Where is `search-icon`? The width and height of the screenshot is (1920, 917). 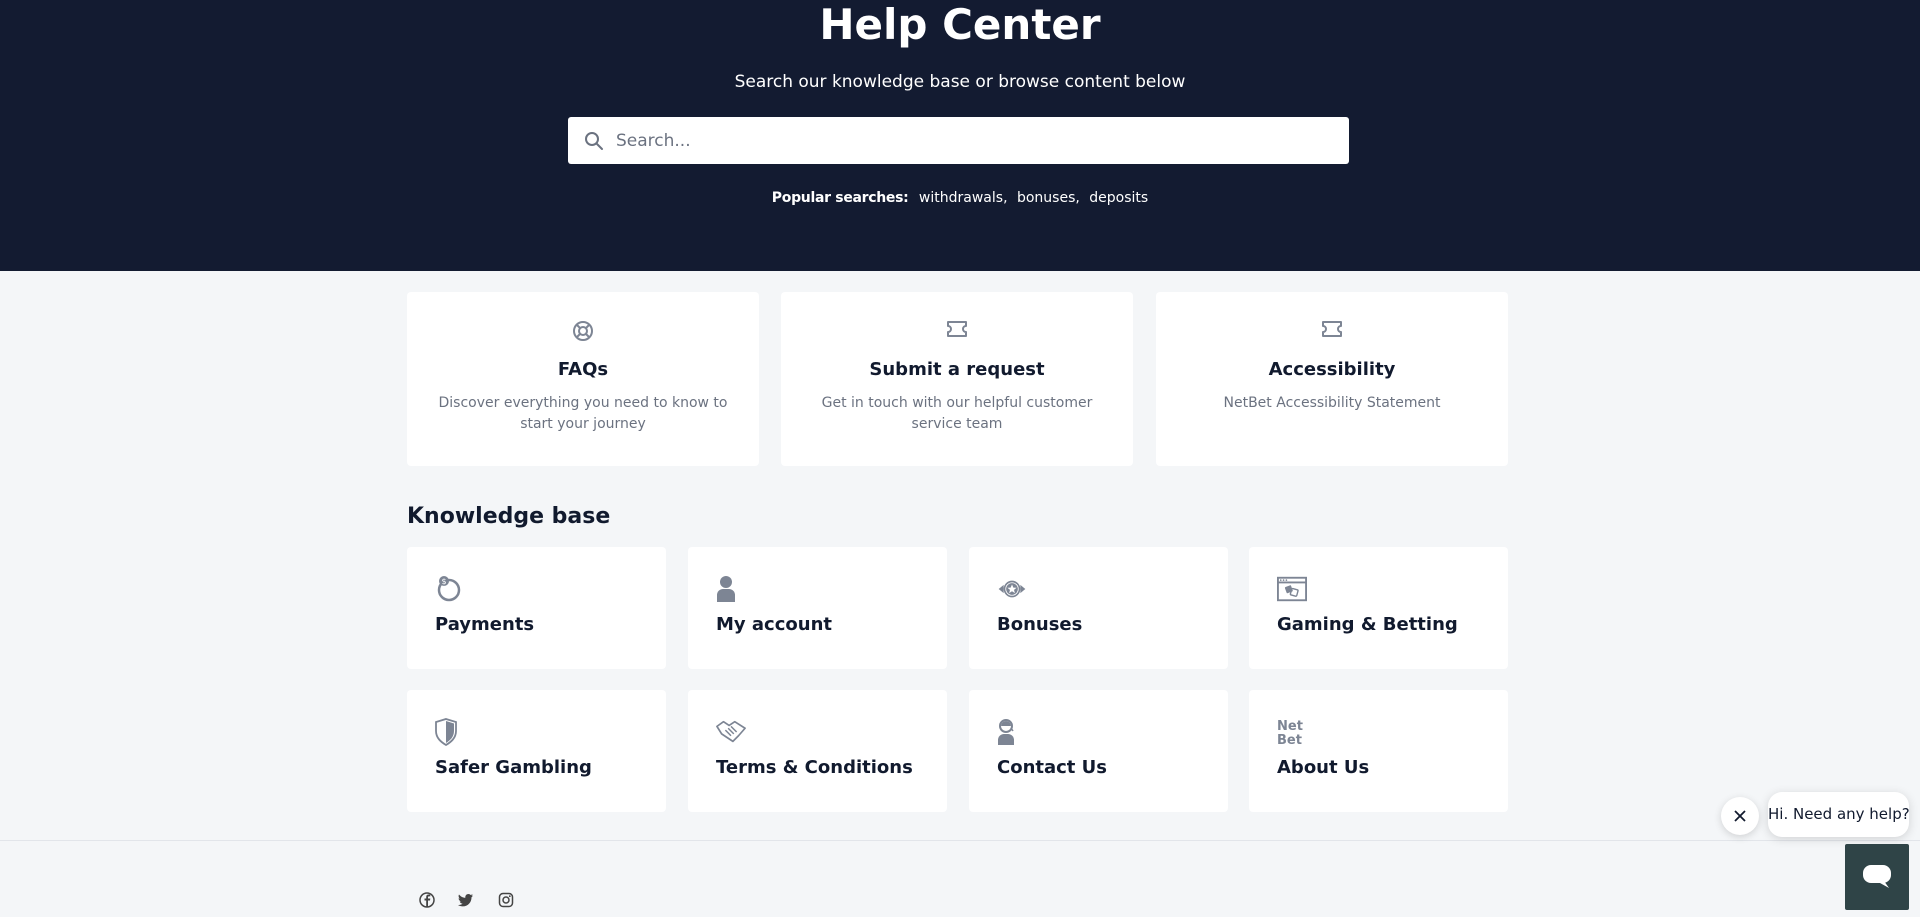 search-icon is located at coordinates (594, 140).